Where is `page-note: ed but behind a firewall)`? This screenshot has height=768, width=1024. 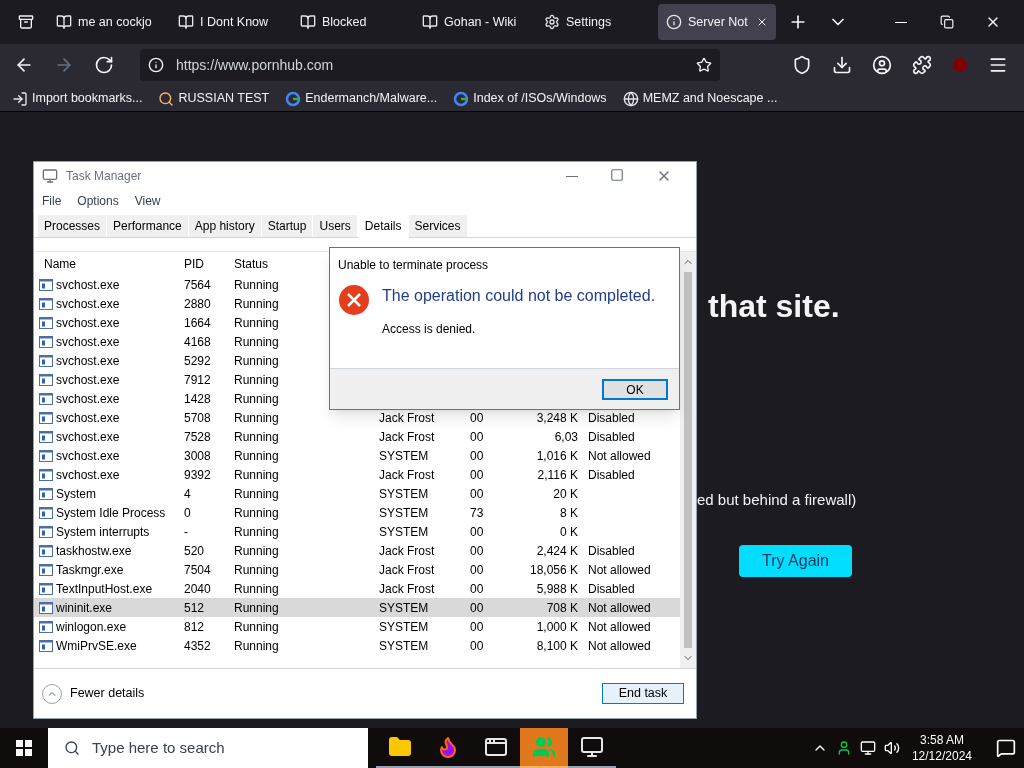
page-note: ed but behind a firewall) is located at coordinates (777, 500).